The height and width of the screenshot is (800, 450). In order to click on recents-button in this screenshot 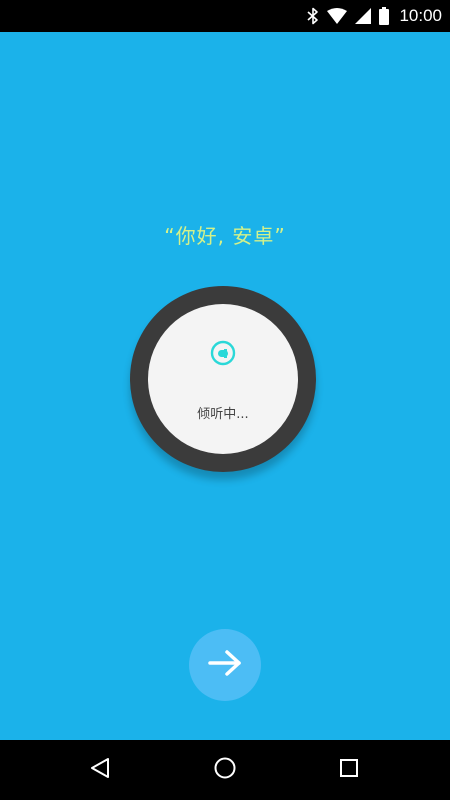, I will do `click(349, 770)`.